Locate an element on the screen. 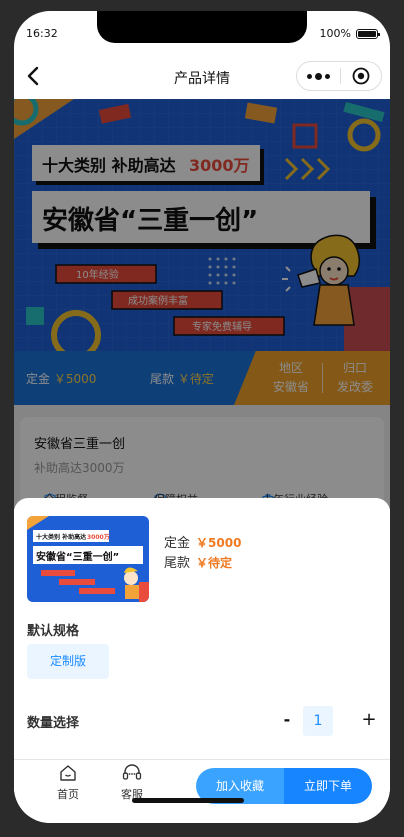  nav-bar: 产品详情 is located at coordinates (202, 77).